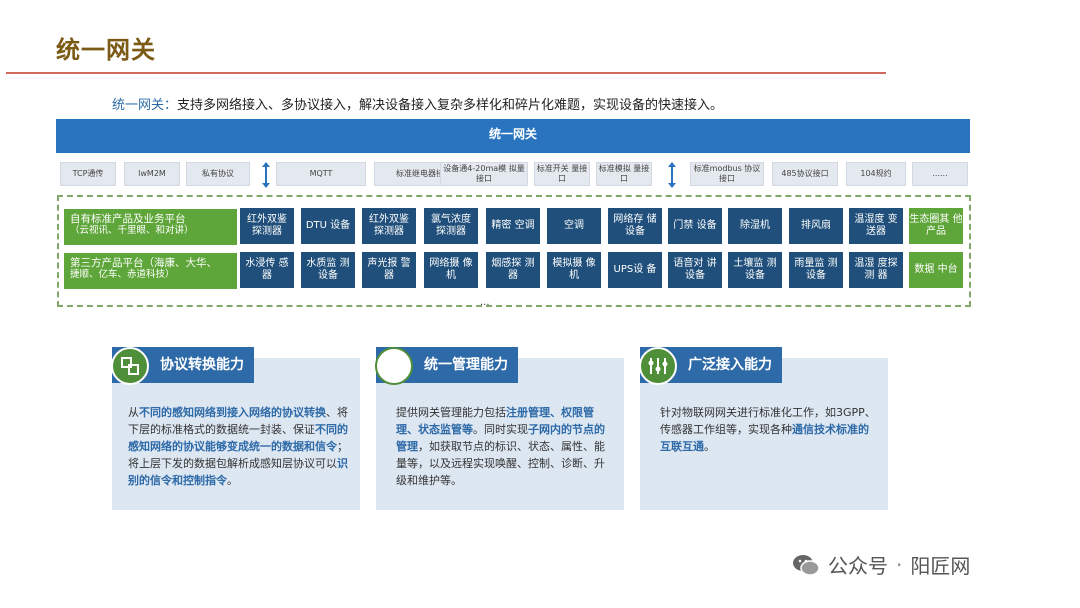  I want to click on wechat-footer: 公众号 · 阳匠网, so click(881, 564).